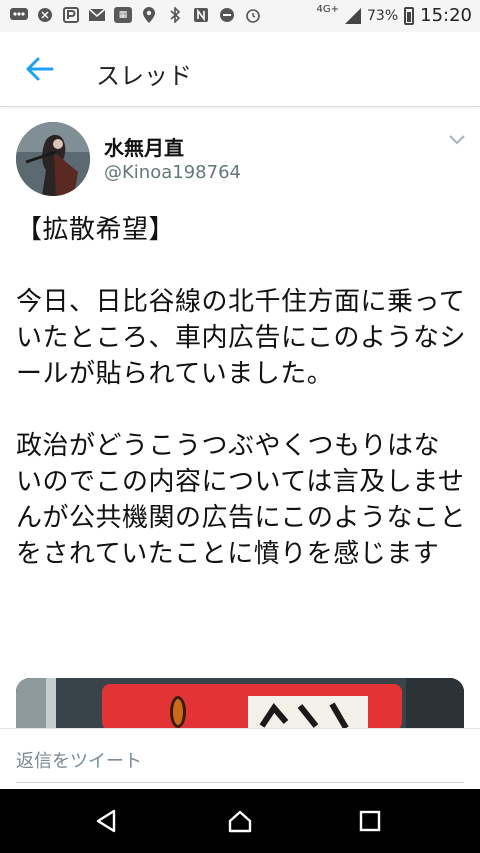 Image resolution: width=480 pixels, height=853 pixels. What do you see at coordinates (240, 758) in the screenshot?
I see `reply-bar: 返信をツイート` at bounding box center [240, 758].